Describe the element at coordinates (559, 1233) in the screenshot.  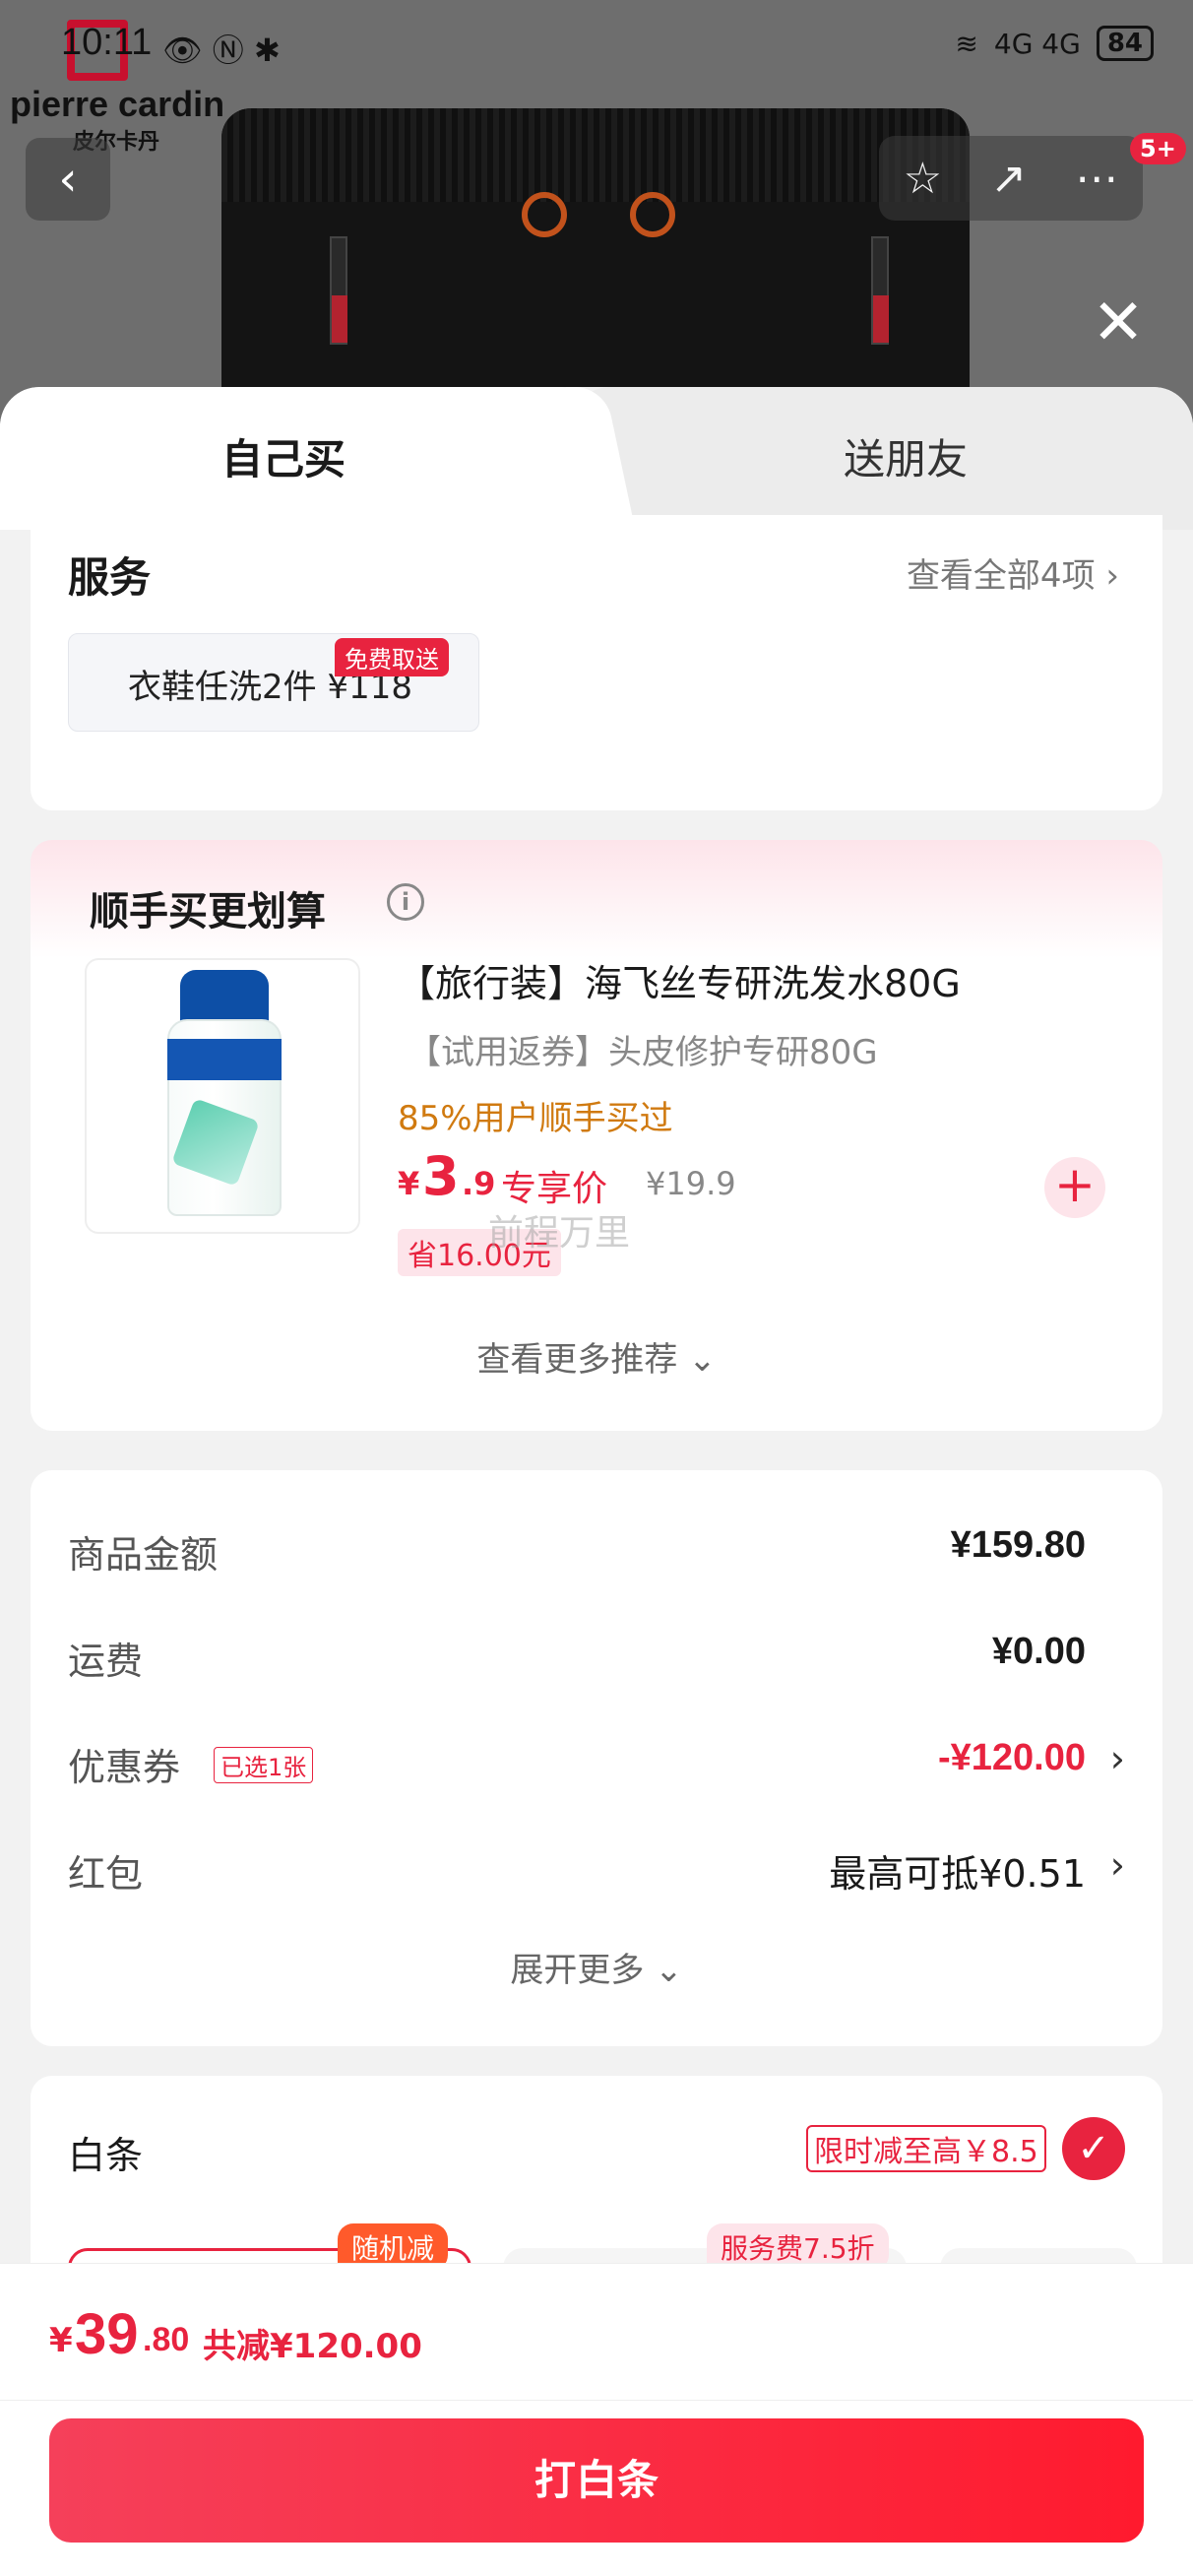
I see `watermark: 前程万里` at that location.